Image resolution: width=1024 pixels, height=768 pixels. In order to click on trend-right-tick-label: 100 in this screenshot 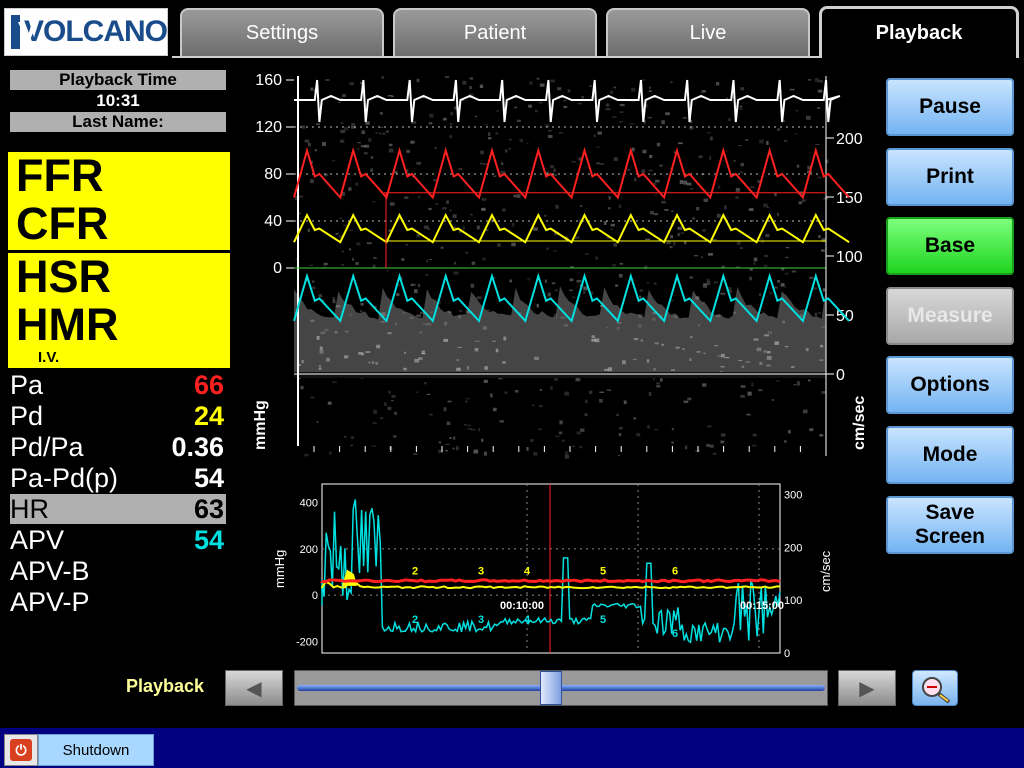, I will do `click(793, 601)`.